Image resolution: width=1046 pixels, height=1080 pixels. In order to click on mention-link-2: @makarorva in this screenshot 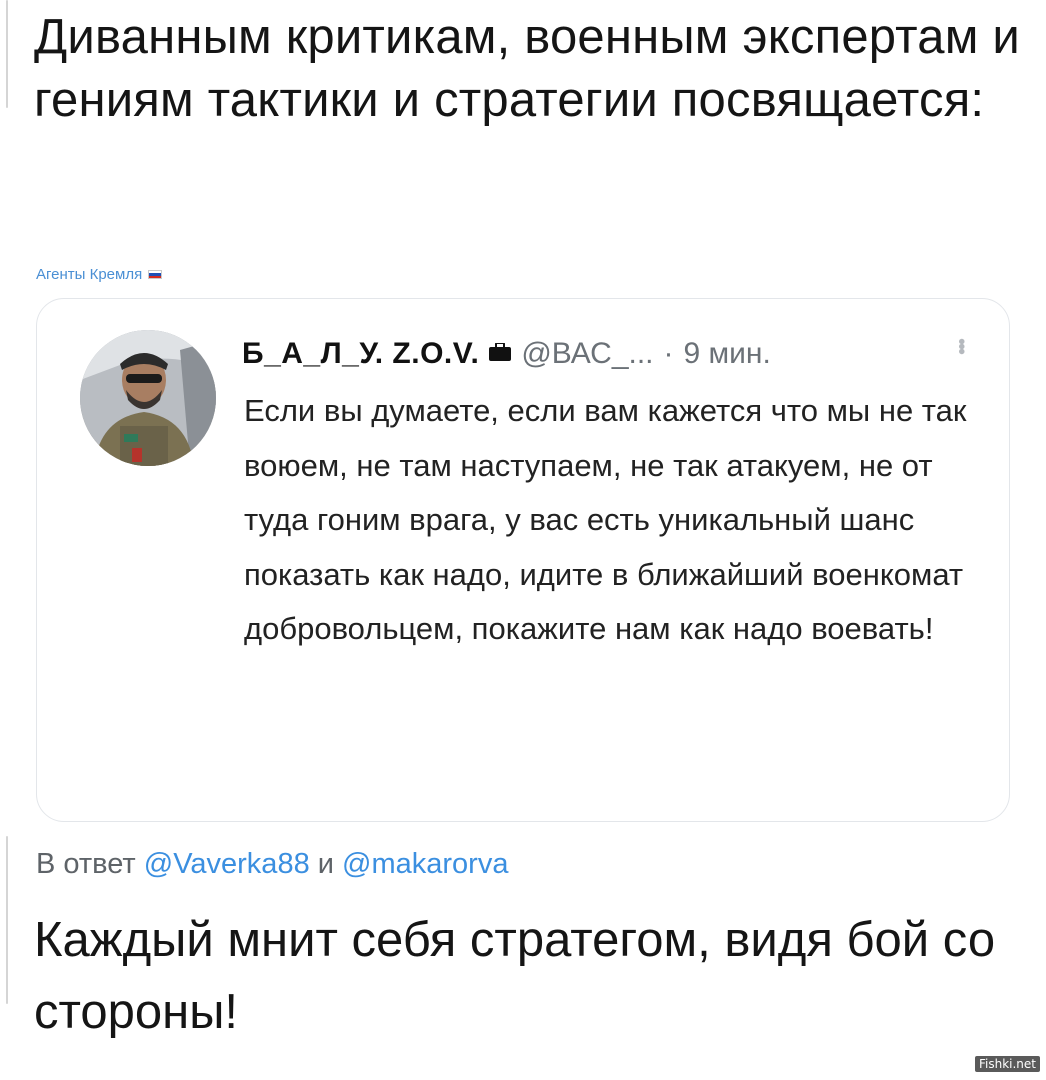, I will do `click(425, 864)`.